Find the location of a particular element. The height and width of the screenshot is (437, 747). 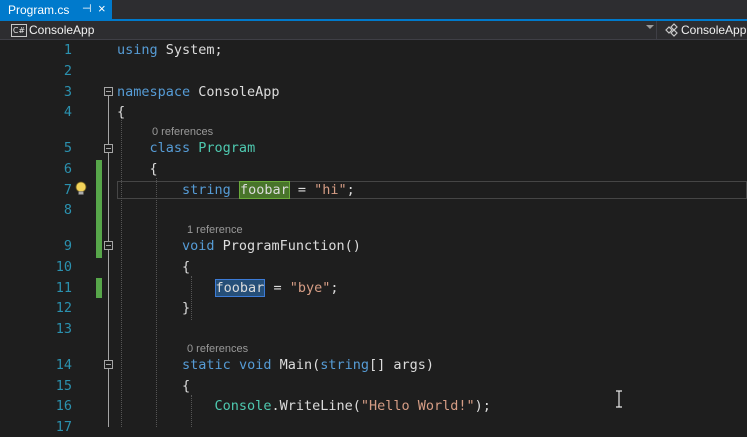

close-icon: × is located at coordinates (102, 8).